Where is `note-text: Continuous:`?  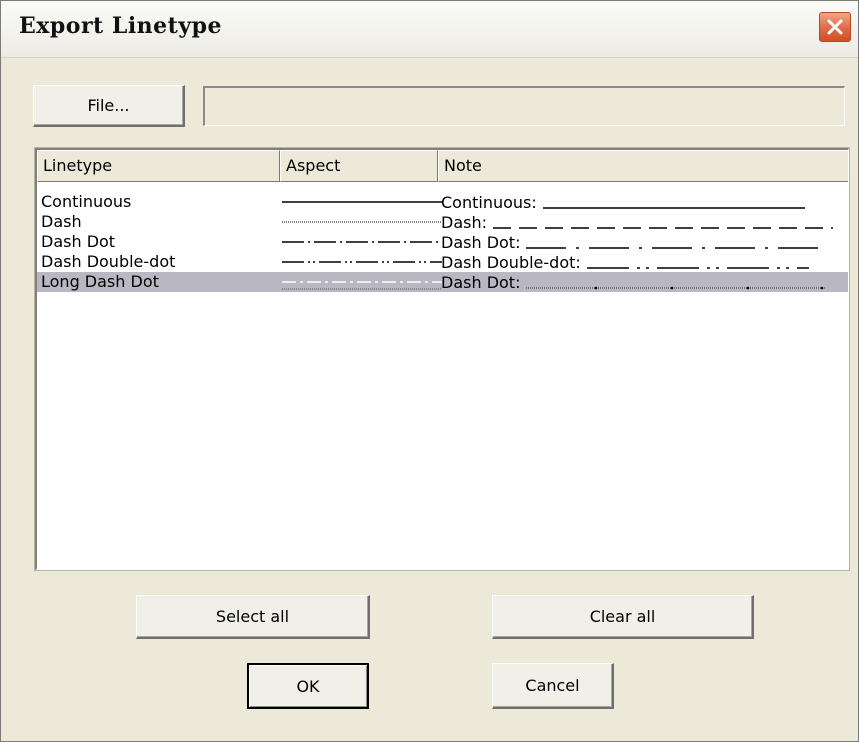 note-text: Continuous: is located at coordinates (489, 202).